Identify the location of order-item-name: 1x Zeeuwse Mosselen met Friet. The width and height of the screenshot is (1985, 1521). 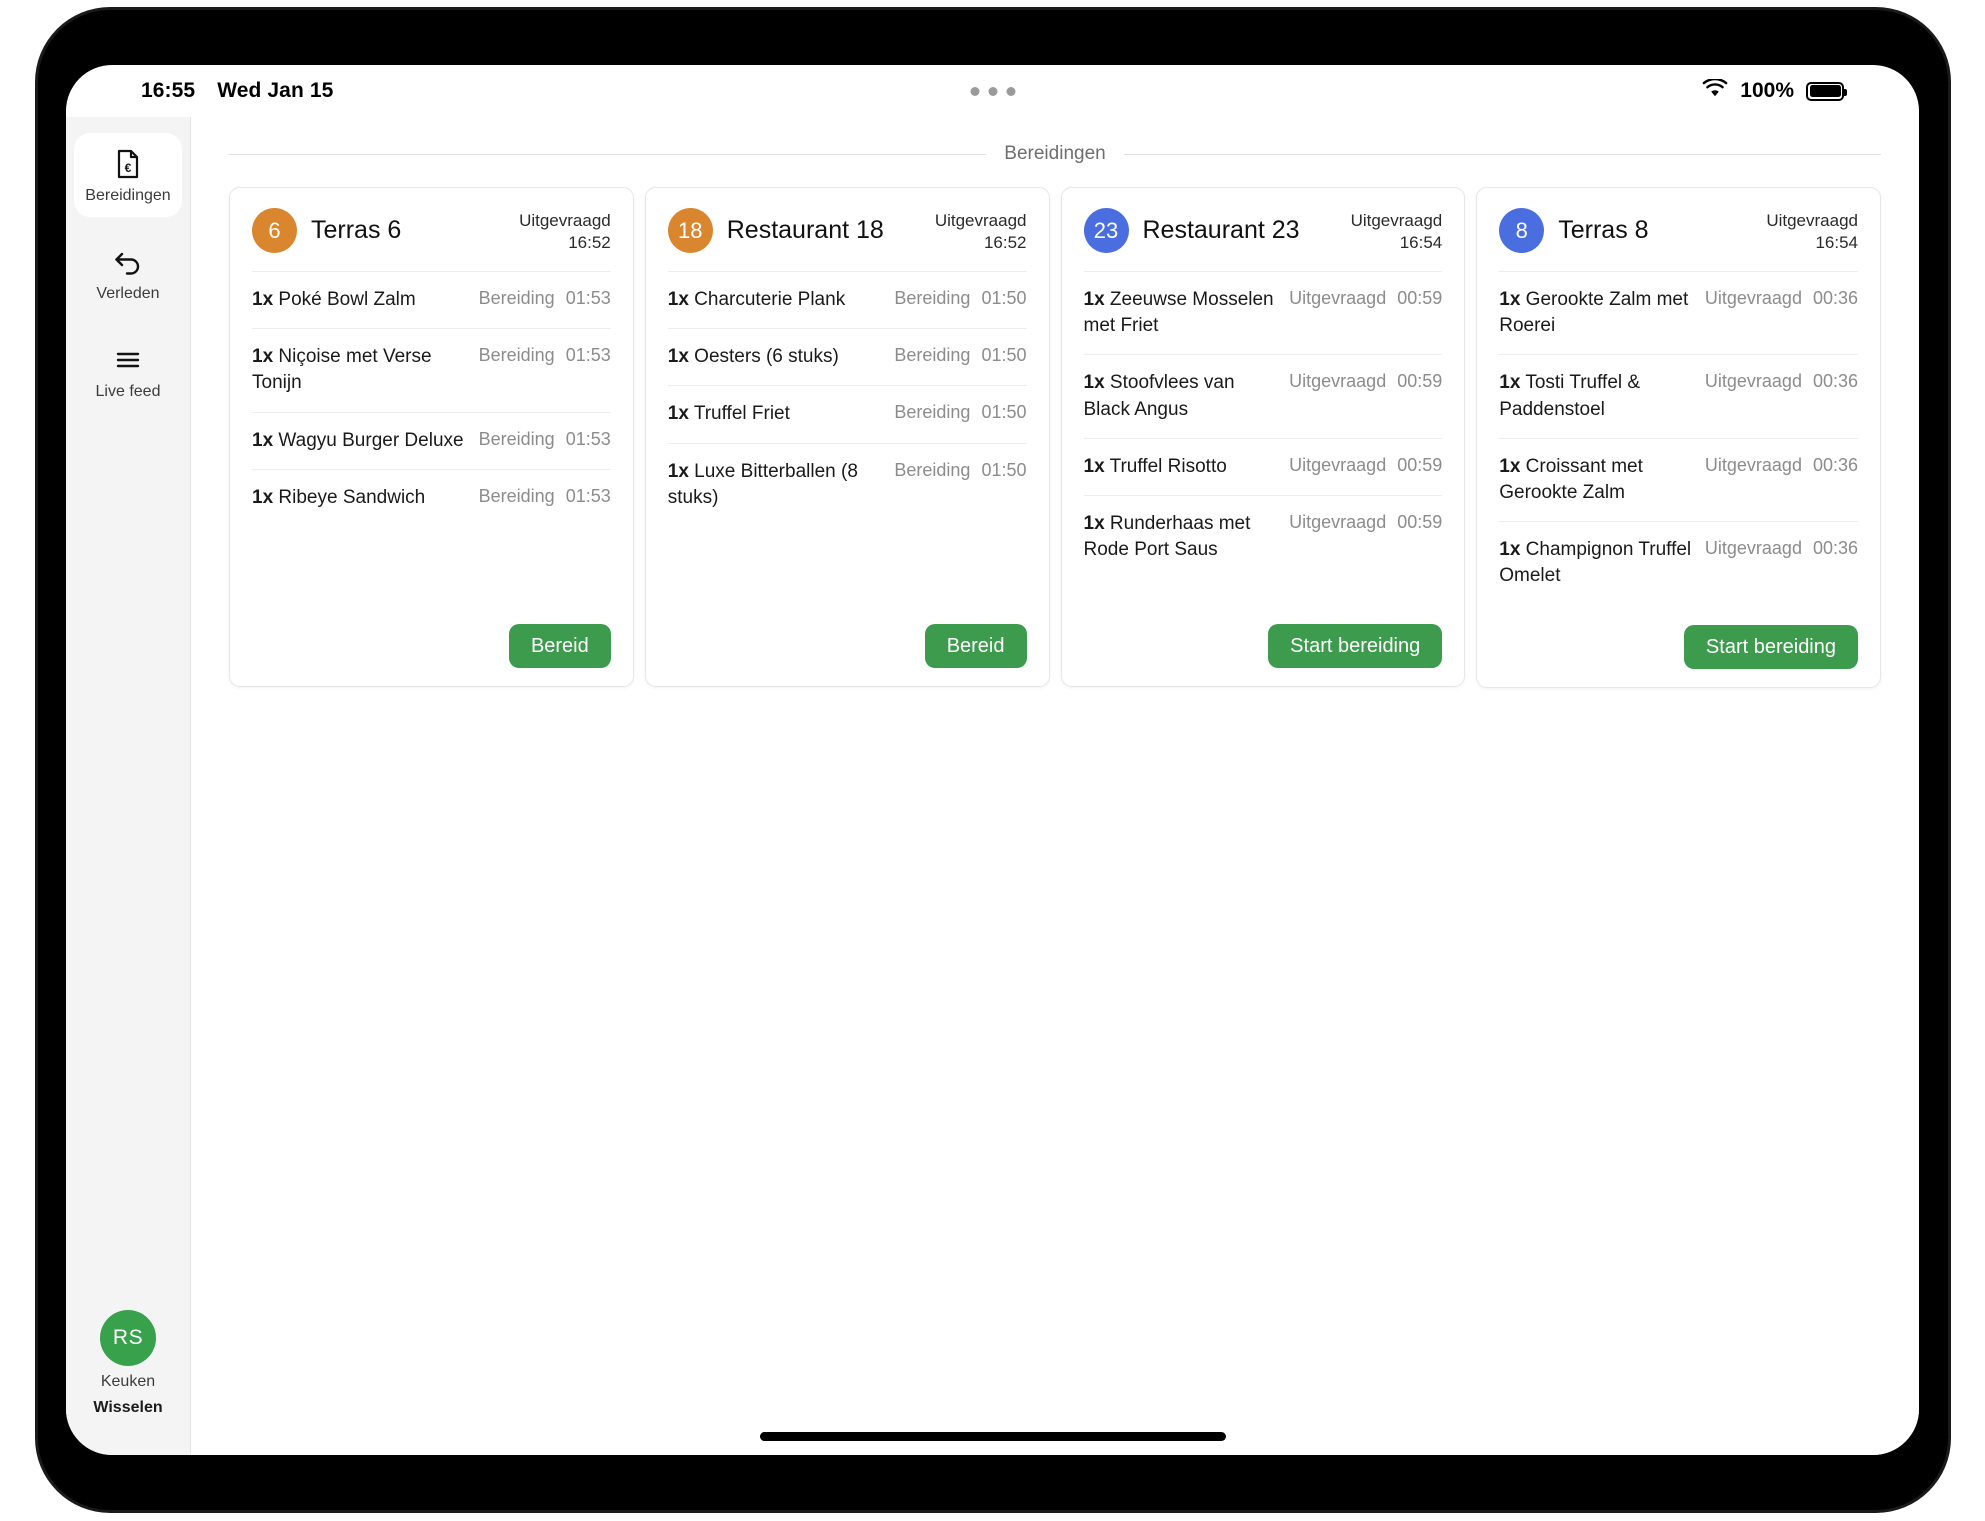
(1181, 313).